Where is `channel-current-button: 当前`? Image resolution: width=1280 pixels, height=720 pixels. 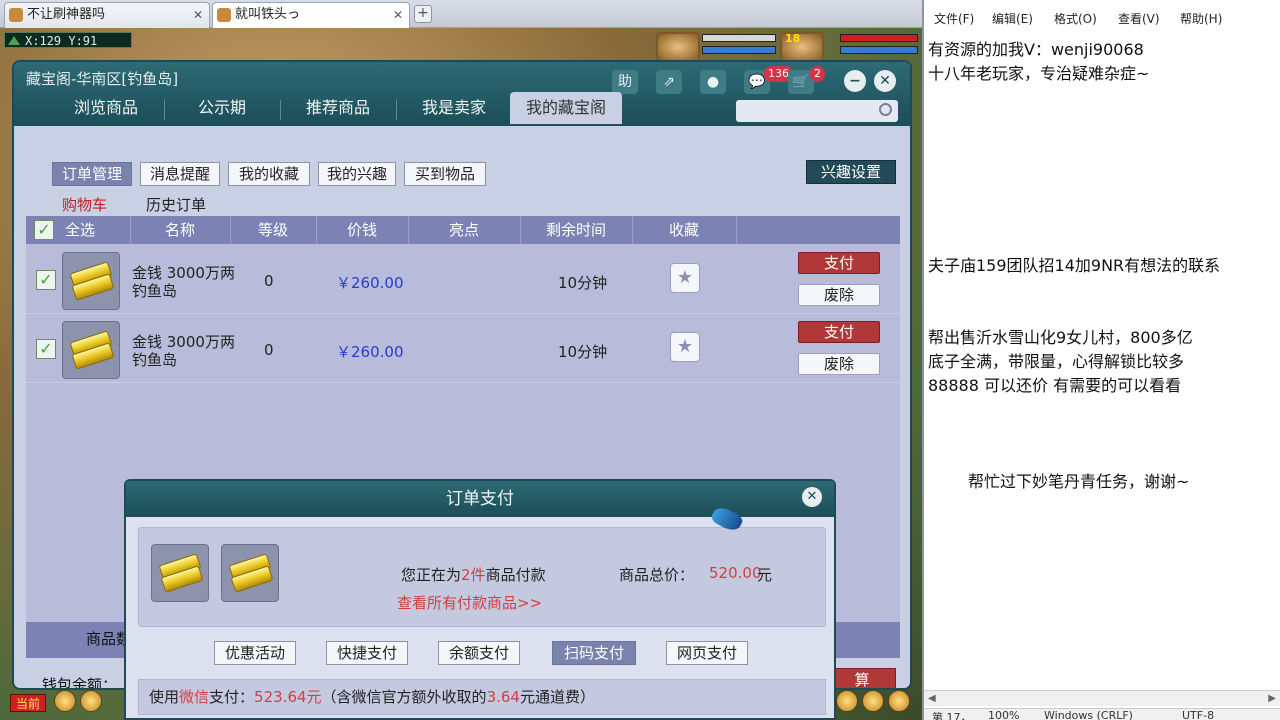 channel-current-button: 当前 is located at coordinates (28, 703).